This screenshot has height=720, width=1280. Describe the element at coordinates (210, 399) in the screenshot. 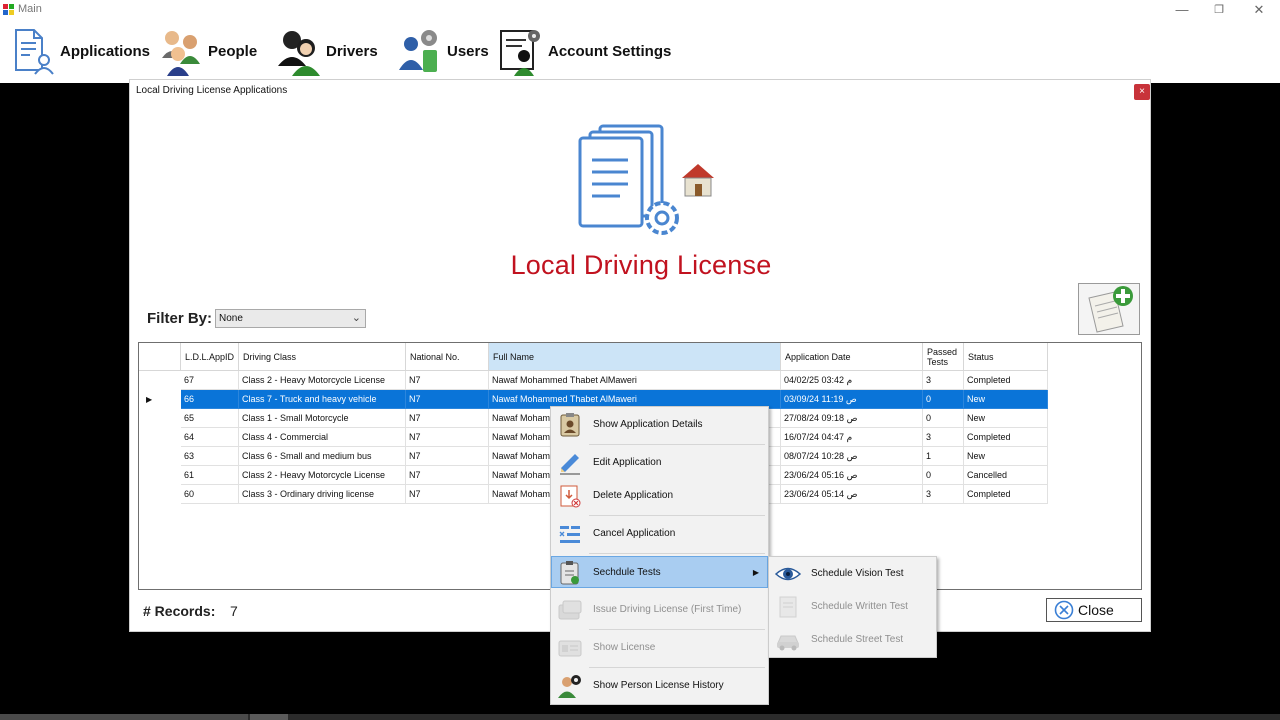

I see `cell-app-id: 66` at that location.